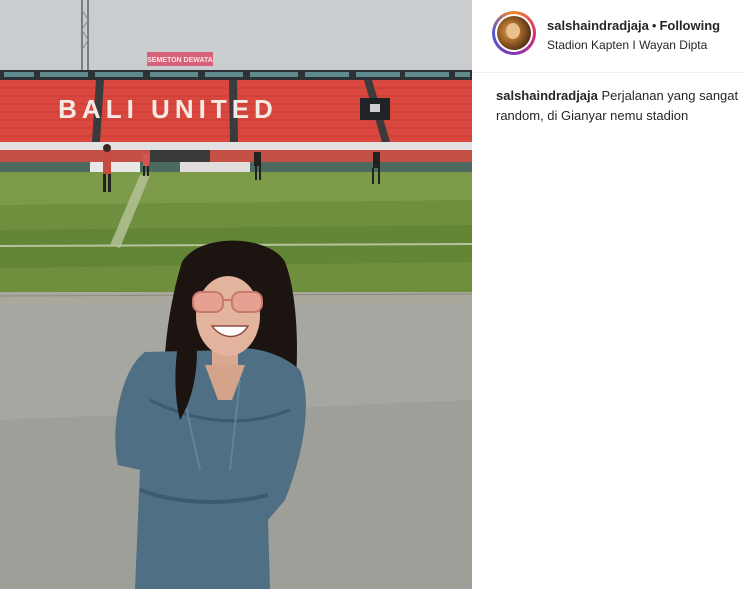  What do you see at coordinates (168, 109) in the screenshot?
I see `stadium-sign-text: BALI UNITED` at bounding box center [168, 109].